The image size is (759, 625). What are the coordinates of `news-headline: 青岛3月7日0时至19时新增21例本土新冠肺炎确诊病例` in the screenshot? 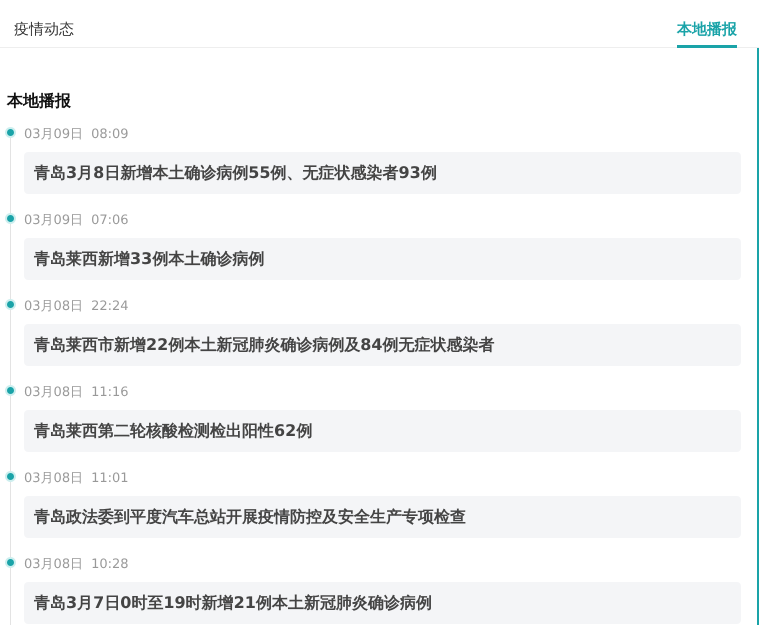 It's located at (382, 603).